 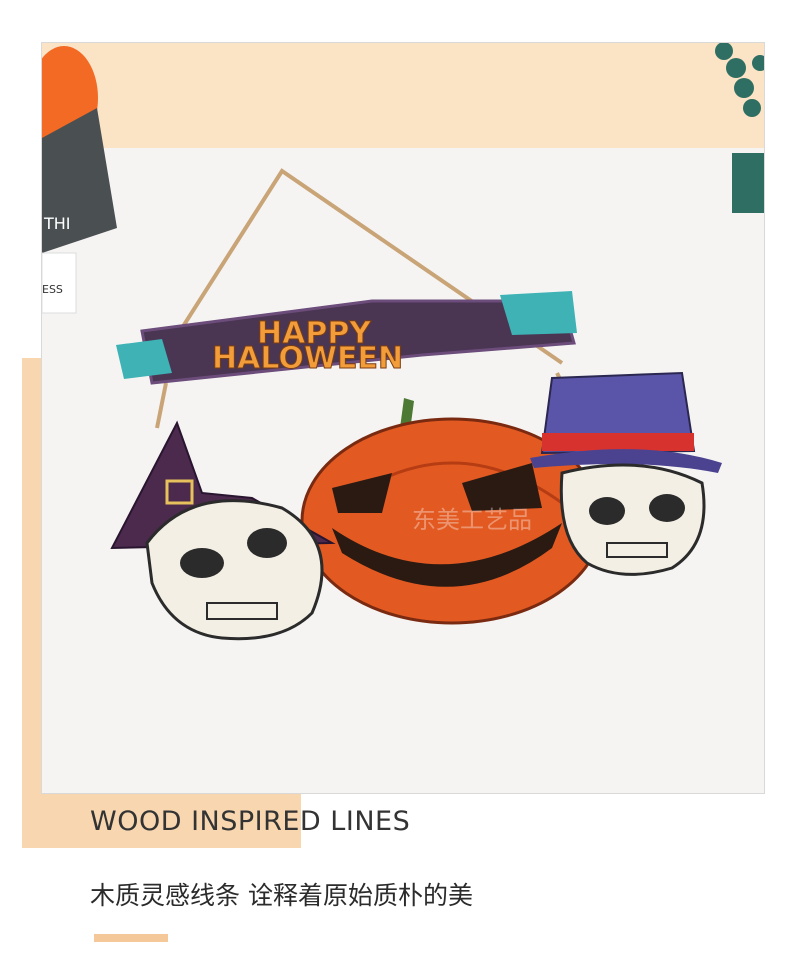 I want to click on caption-english: WOOD INSPIRED LINES, so click(x=250, y=821).